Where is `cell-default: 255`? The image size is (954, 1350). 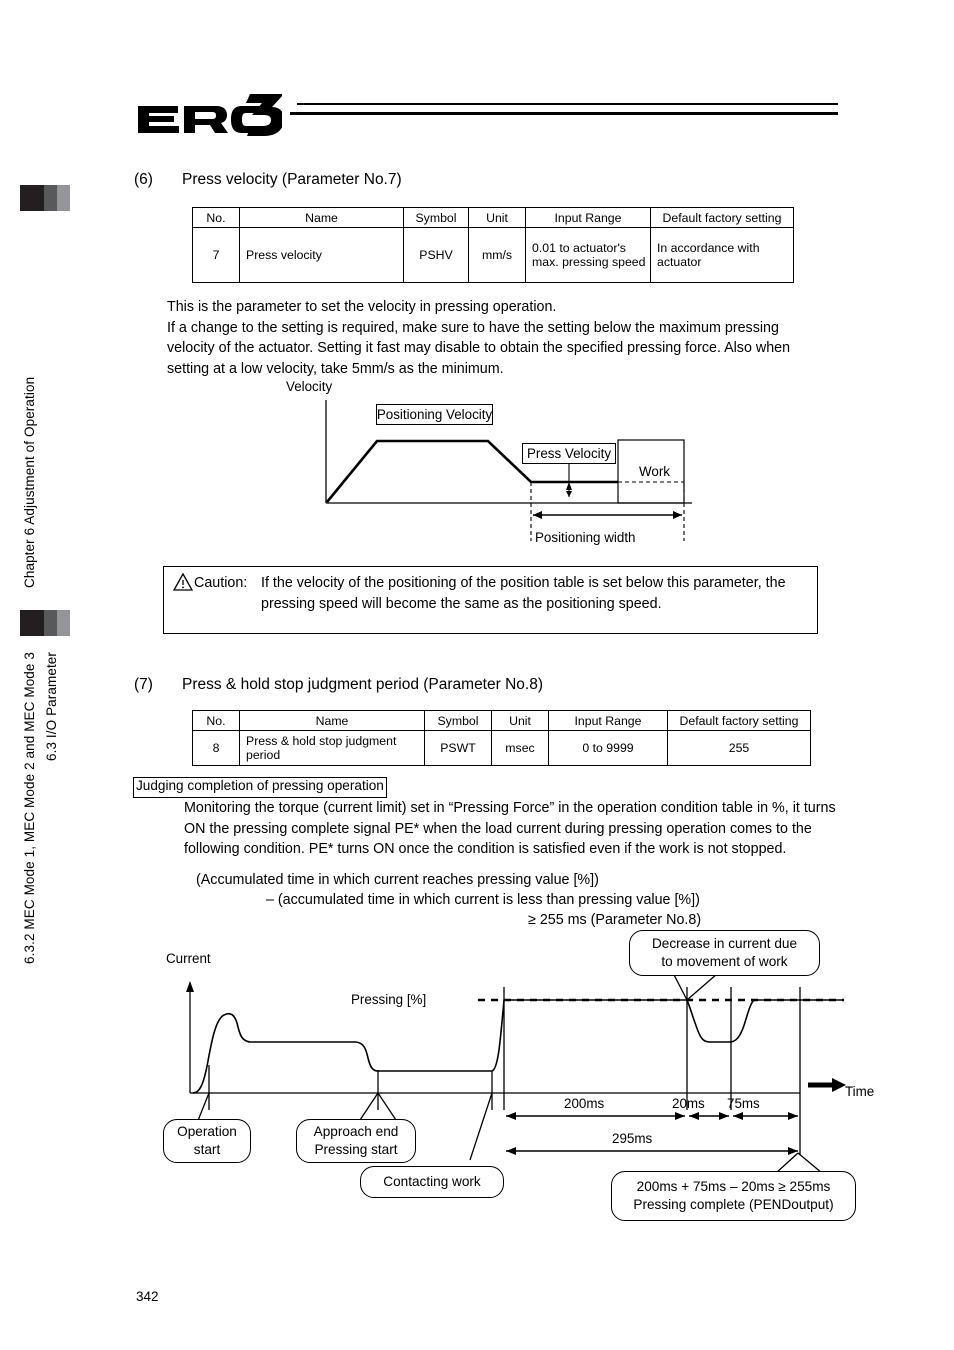 cell-default: 255 is located at coordinates (739, 748).